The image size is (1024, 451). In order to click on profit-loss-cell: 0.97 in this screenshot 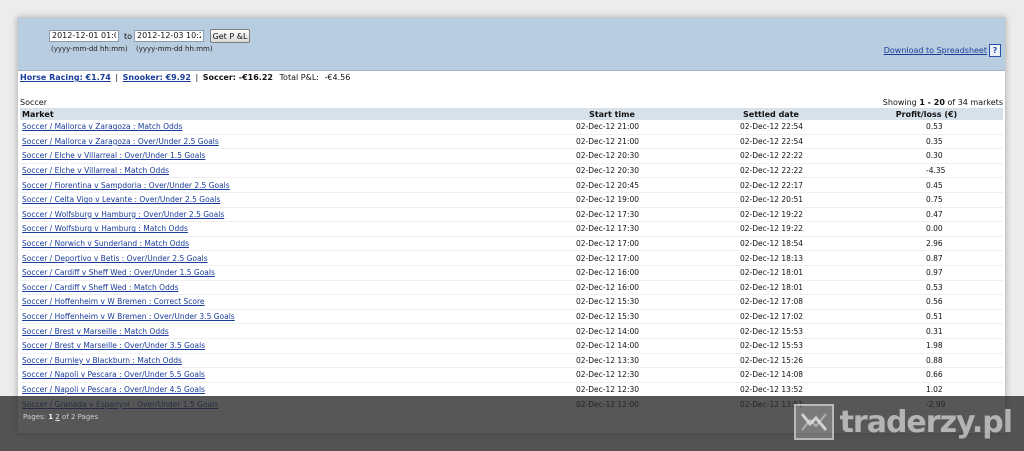, I will do `click(926, 273)`.